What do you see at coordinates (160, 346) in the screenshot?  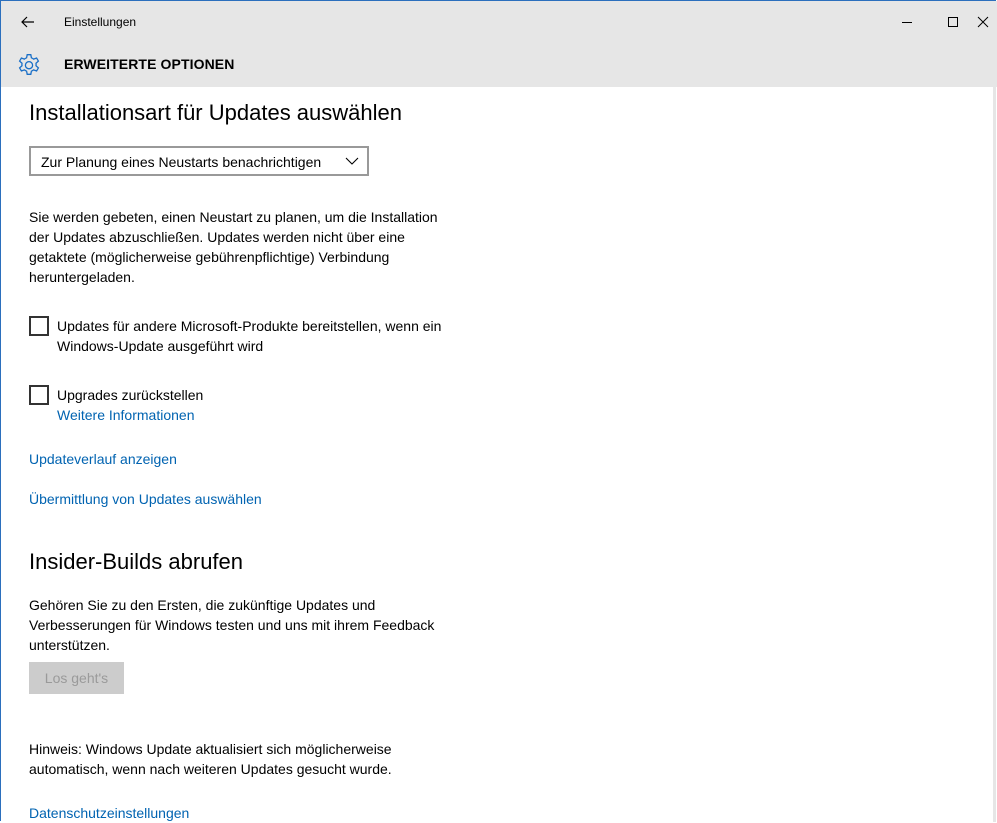 I see `checkbox-label-line: Windows-Update ausgeführt wird` at bounding box center [160, 346].